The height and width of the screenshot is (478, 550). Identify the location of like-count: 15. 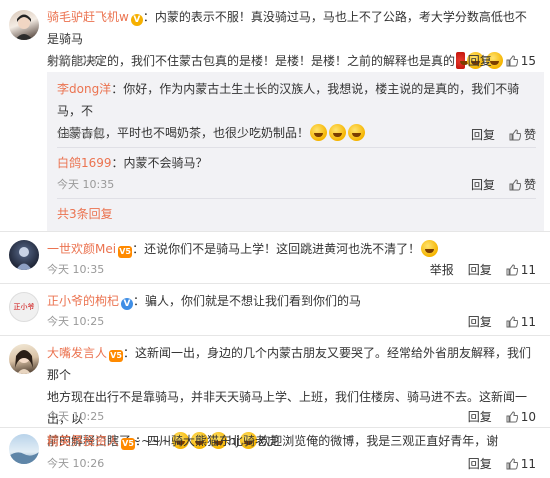
(528, 61).